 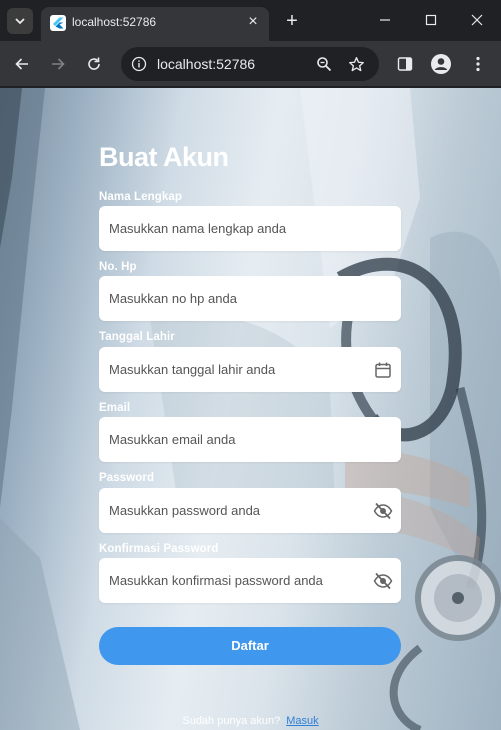 I want to click on close-window-icon, so click(x=477, y=20).